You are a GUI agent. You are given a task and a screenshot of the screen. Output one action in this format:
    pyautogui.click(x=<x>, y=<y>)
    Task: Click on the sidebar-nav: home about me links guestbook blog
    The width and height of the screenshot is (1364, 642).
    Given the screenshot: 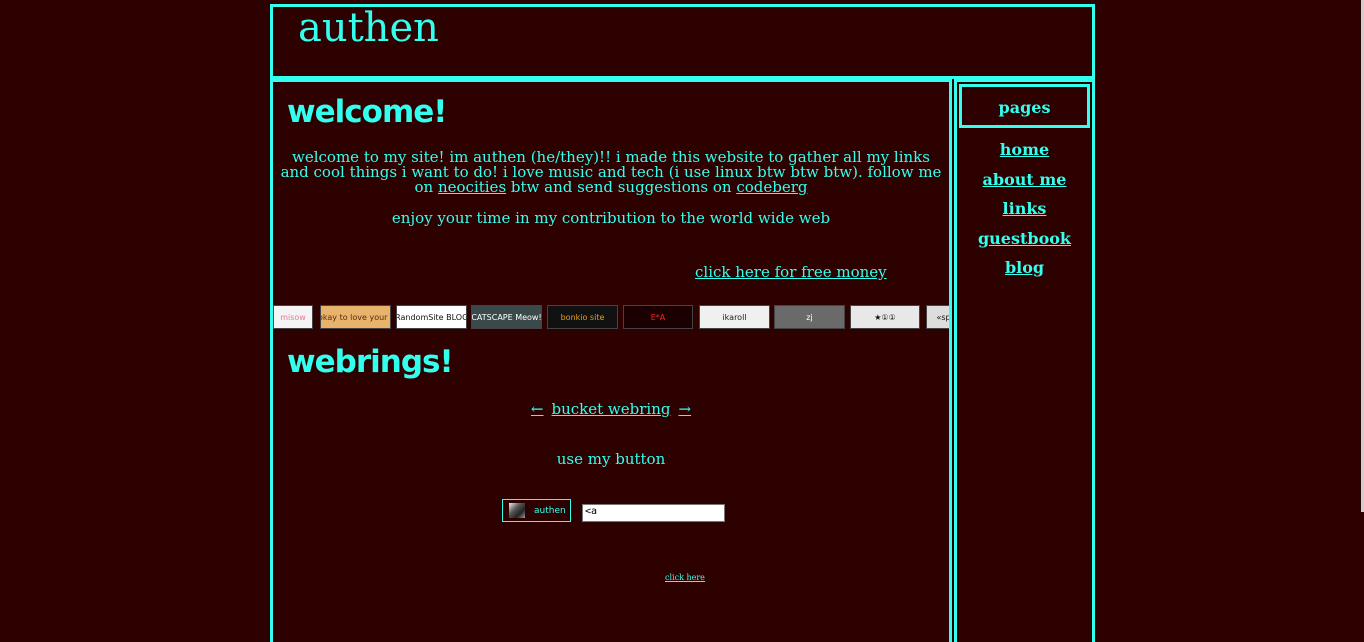 What is the action you would take?
    pyautogui.click(x=1024, y=214)
    